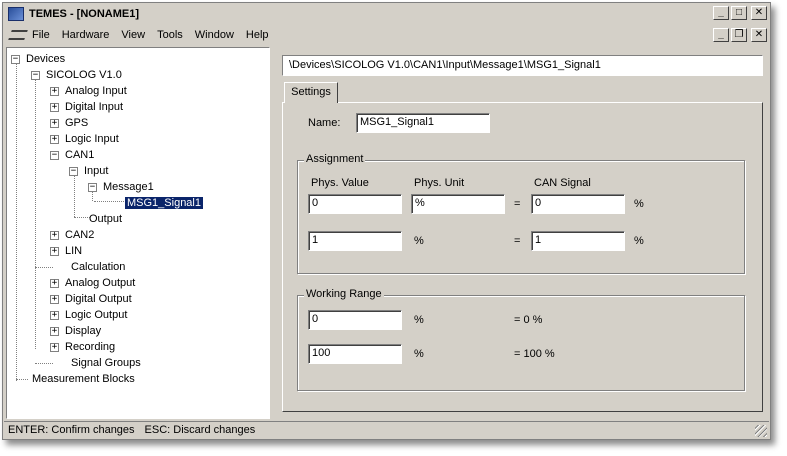  I want to click on title-bar: TEMES - [NONAME1] _ □ ✕, so click(386, 14).